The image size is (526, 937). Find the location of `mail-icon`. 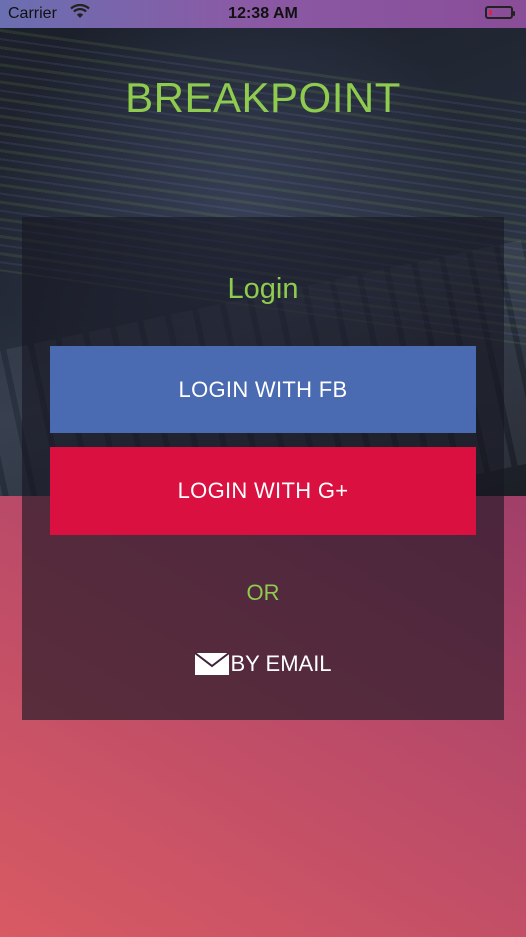

mail-icon is located at coordinates (212, 664).